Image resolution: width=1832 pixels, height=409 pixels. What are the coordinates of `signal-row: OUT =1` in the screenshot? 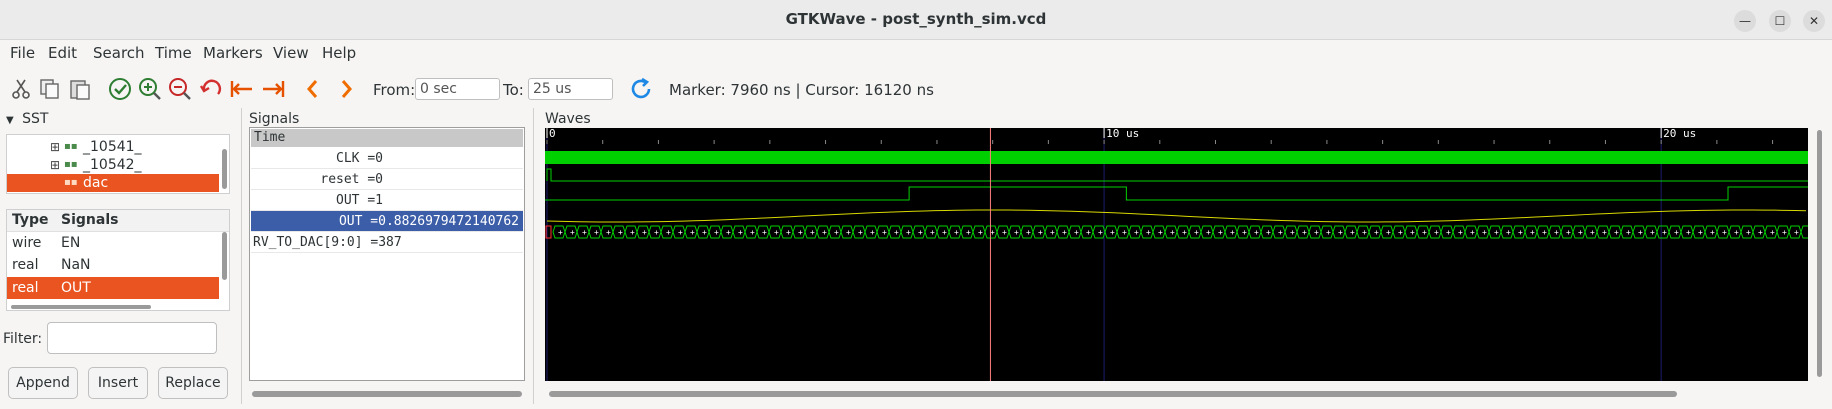 It's located at (387, 200).